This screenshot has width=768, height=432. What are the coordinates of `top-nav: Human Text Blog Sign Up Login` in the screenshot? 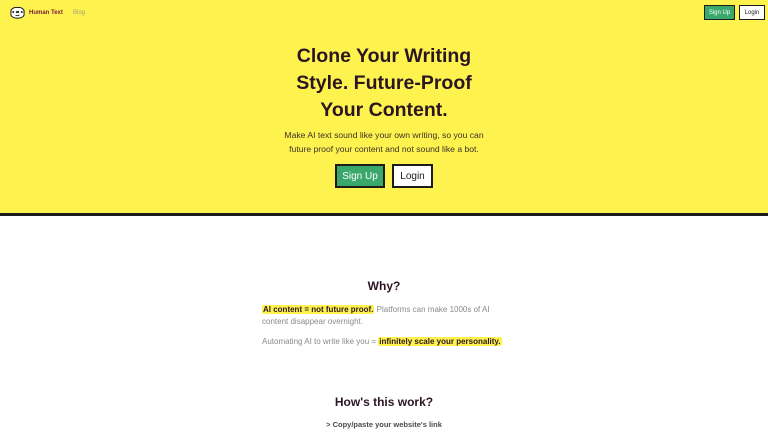 It's located at (384, 13).